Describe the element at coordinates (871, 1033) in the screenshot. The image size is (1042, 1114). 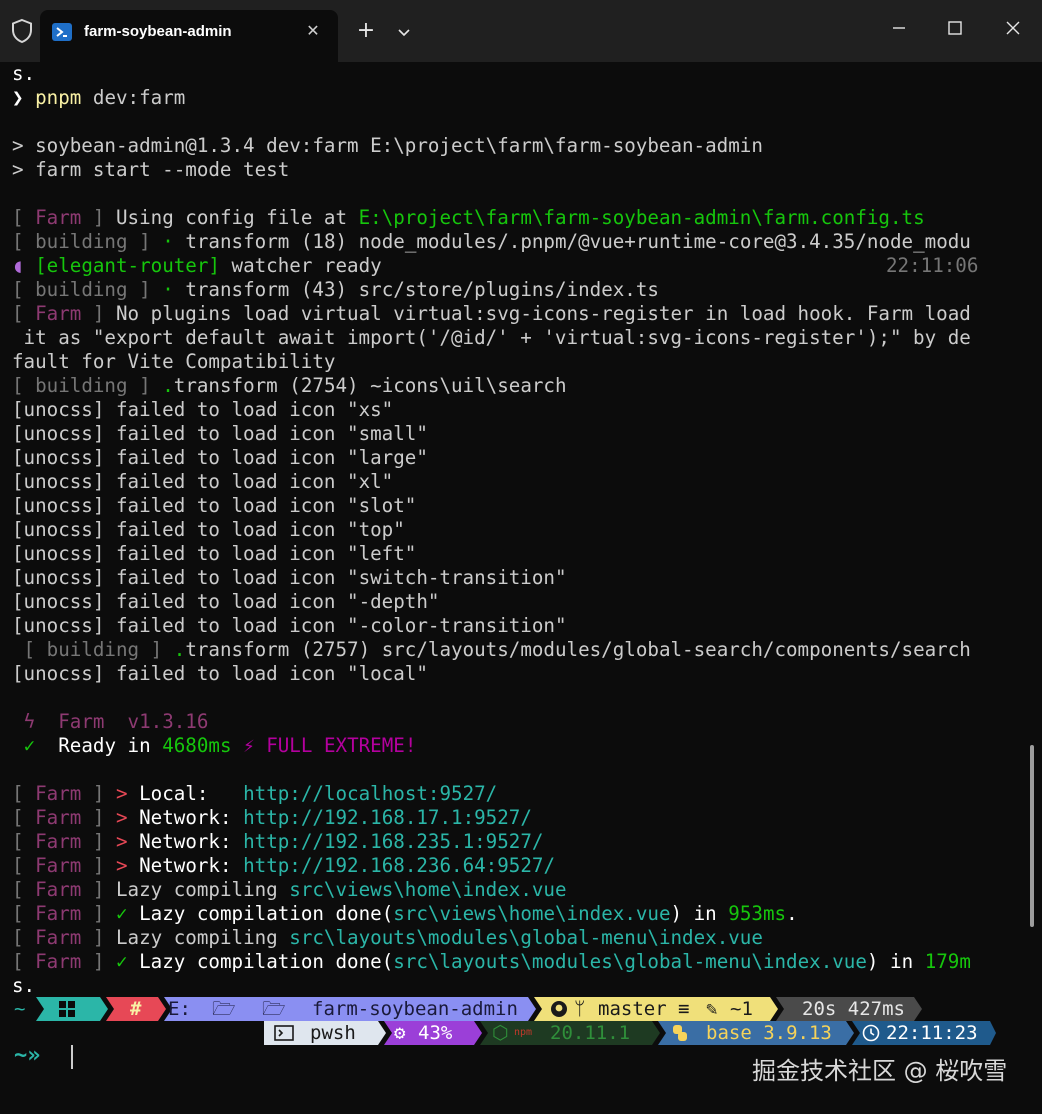
I see `clock-icon` at that location.